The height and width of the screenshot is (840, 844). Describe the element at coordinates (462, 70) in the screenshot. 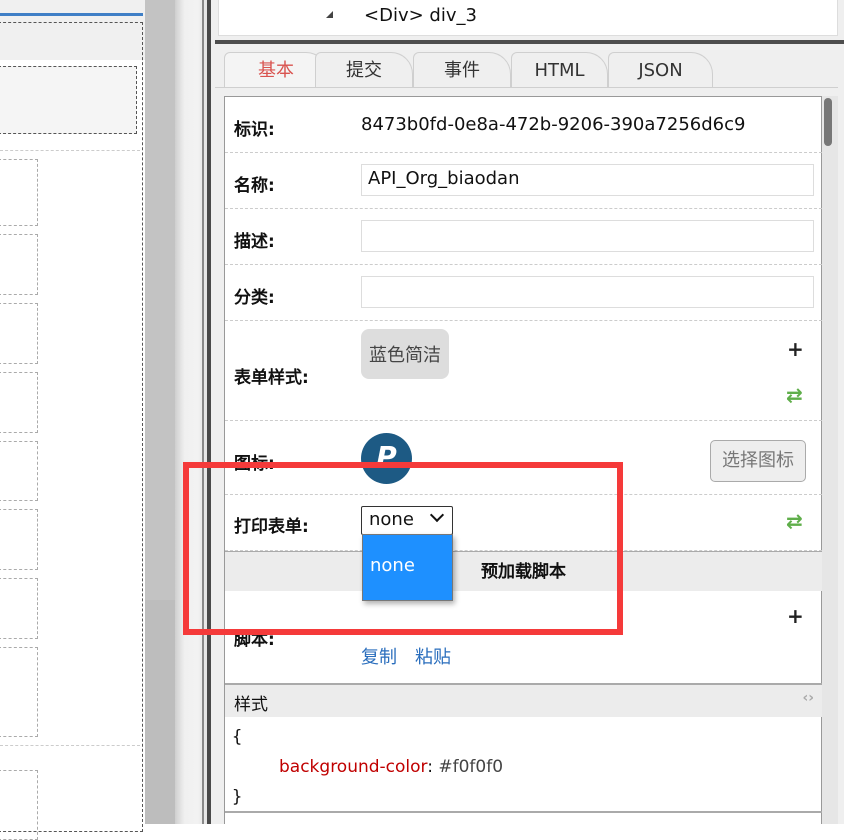

I see `tab-events: 事件` at that location.